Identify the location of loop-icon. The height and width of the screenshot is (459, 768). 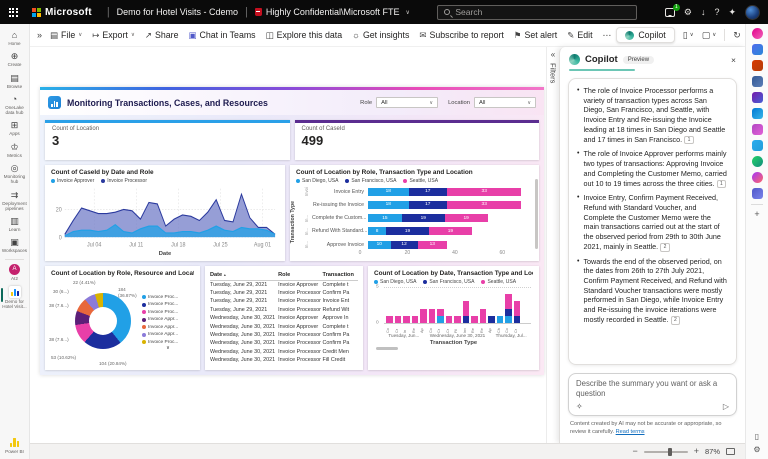
(757, 97).